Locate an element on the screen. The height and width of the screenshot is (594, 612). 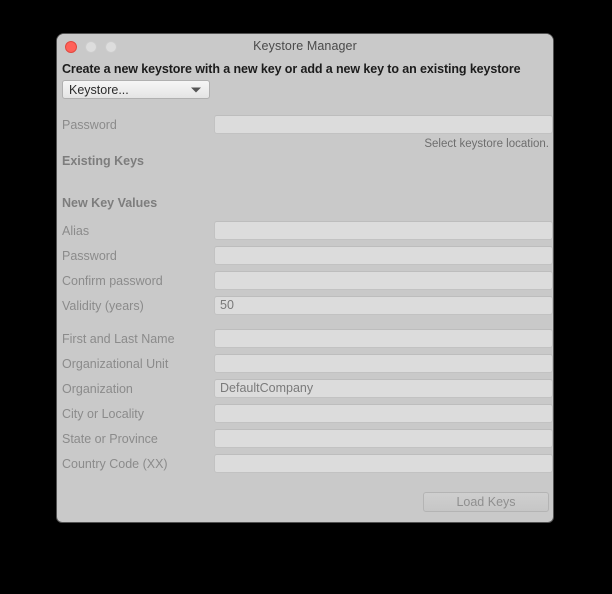
field-row-country-code: Country Code (XX) is located at coordinates (305, 464).